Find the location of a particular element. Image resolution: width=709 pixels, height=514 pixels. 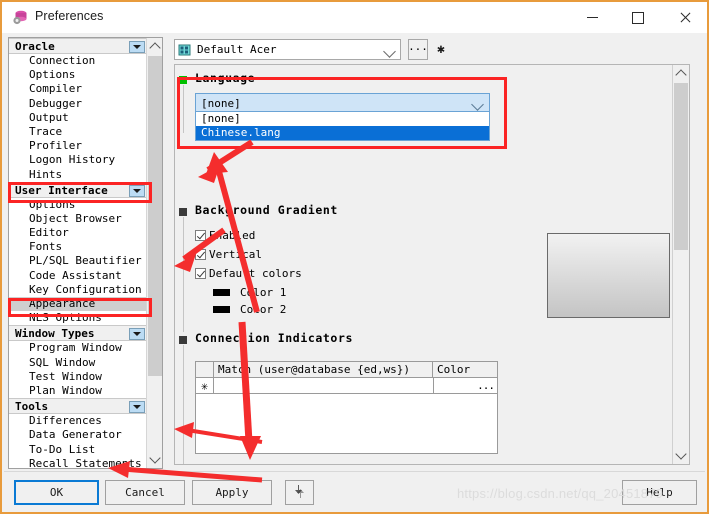

row-new-marker-icon: ✳ is located at coordinates (205, 385).